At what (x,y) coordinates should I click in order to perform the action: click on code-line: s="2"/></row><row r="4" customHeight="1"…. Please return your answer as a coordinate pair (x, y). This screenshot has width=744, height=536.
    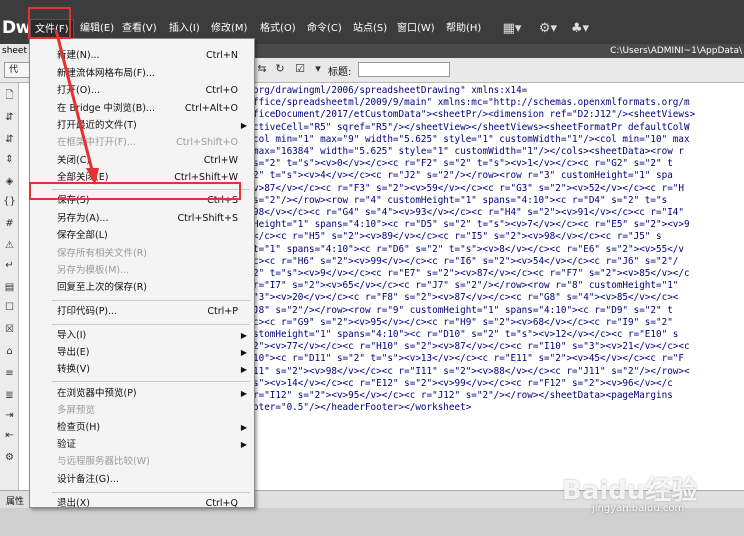
    Looking at the image, I should click on (460, 200).